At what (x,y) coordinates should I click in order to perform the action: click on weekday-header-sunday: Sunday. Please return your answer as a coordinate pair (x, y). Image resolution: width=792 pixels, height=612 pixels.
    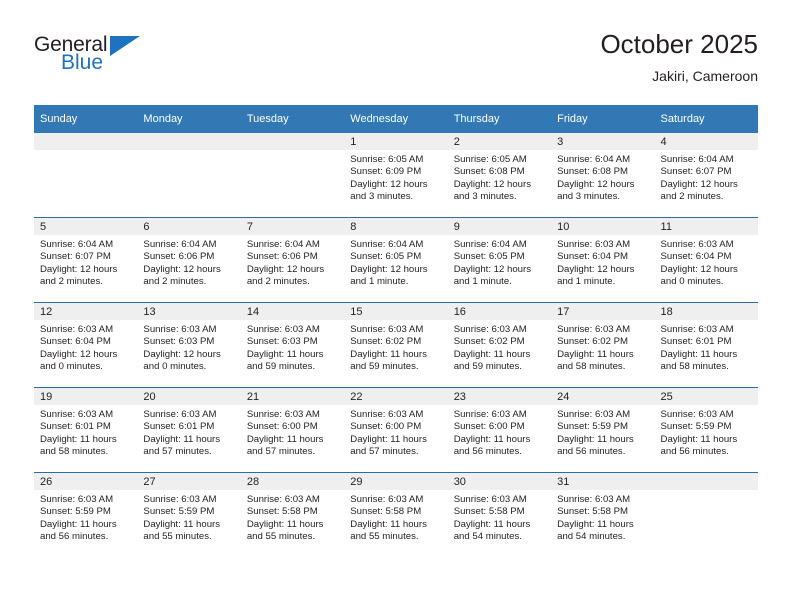
    Looking at the image, I should click on (86, 119).